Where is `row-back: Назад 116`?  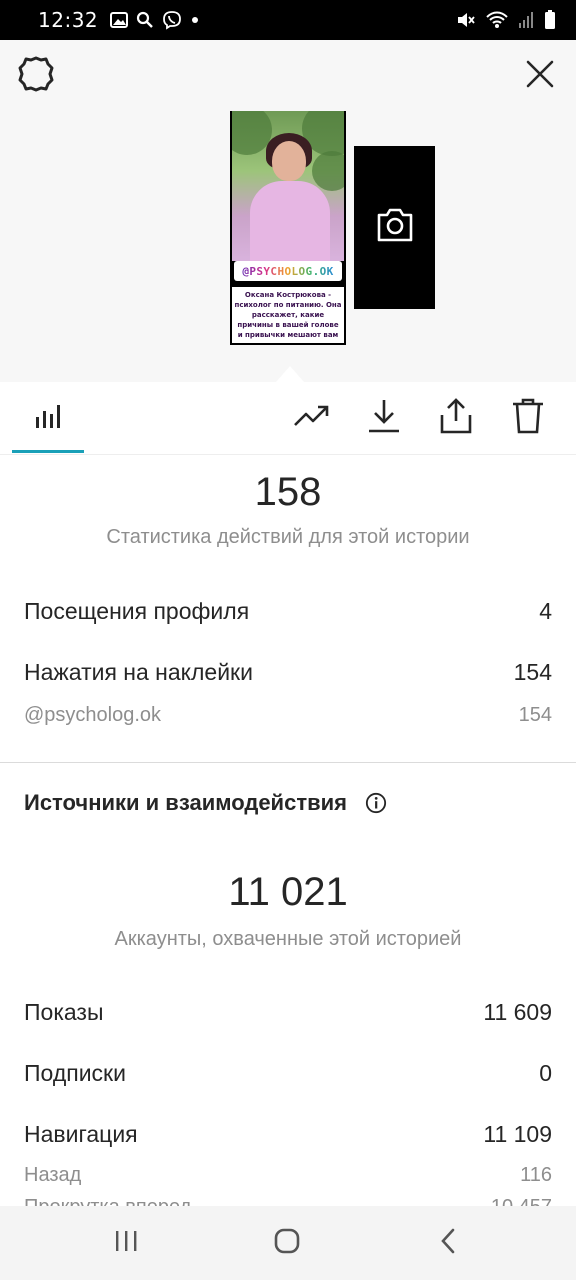
row-back: Назад 116 is located at coordinates (288, 1175).